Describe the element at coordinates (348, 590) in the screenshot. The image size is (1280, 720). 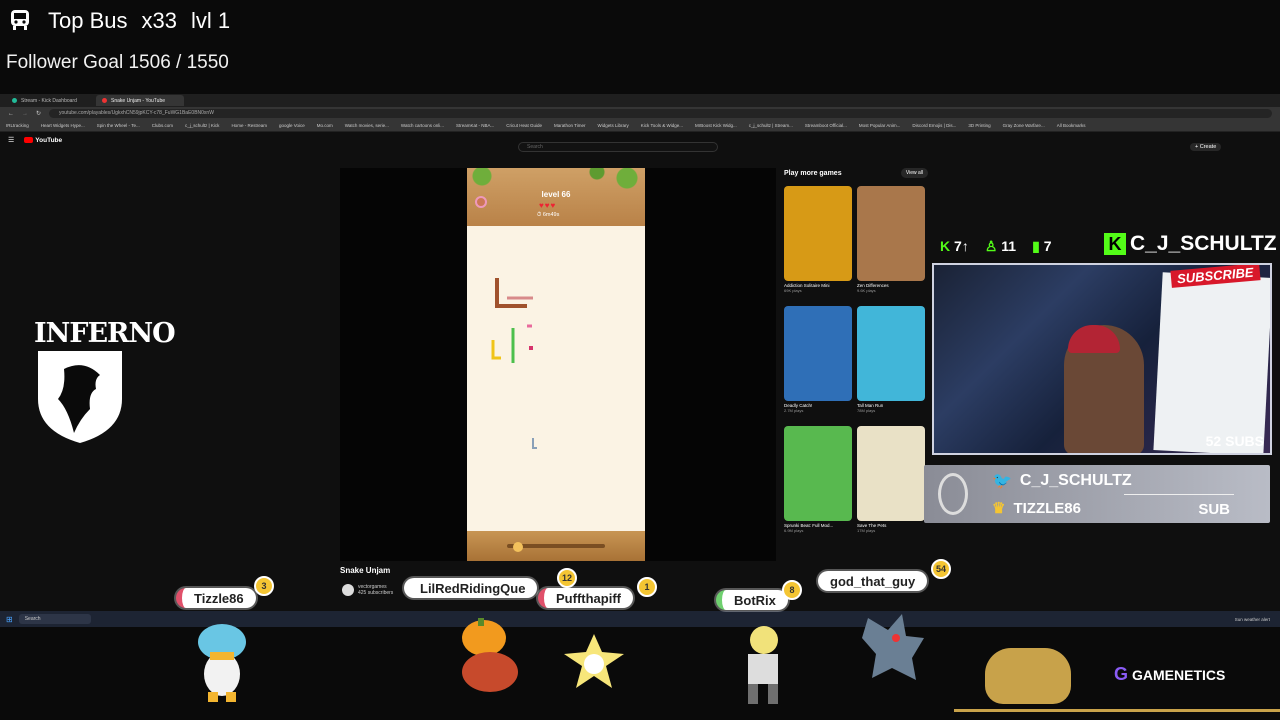
I see `channel-avatar` at that location.